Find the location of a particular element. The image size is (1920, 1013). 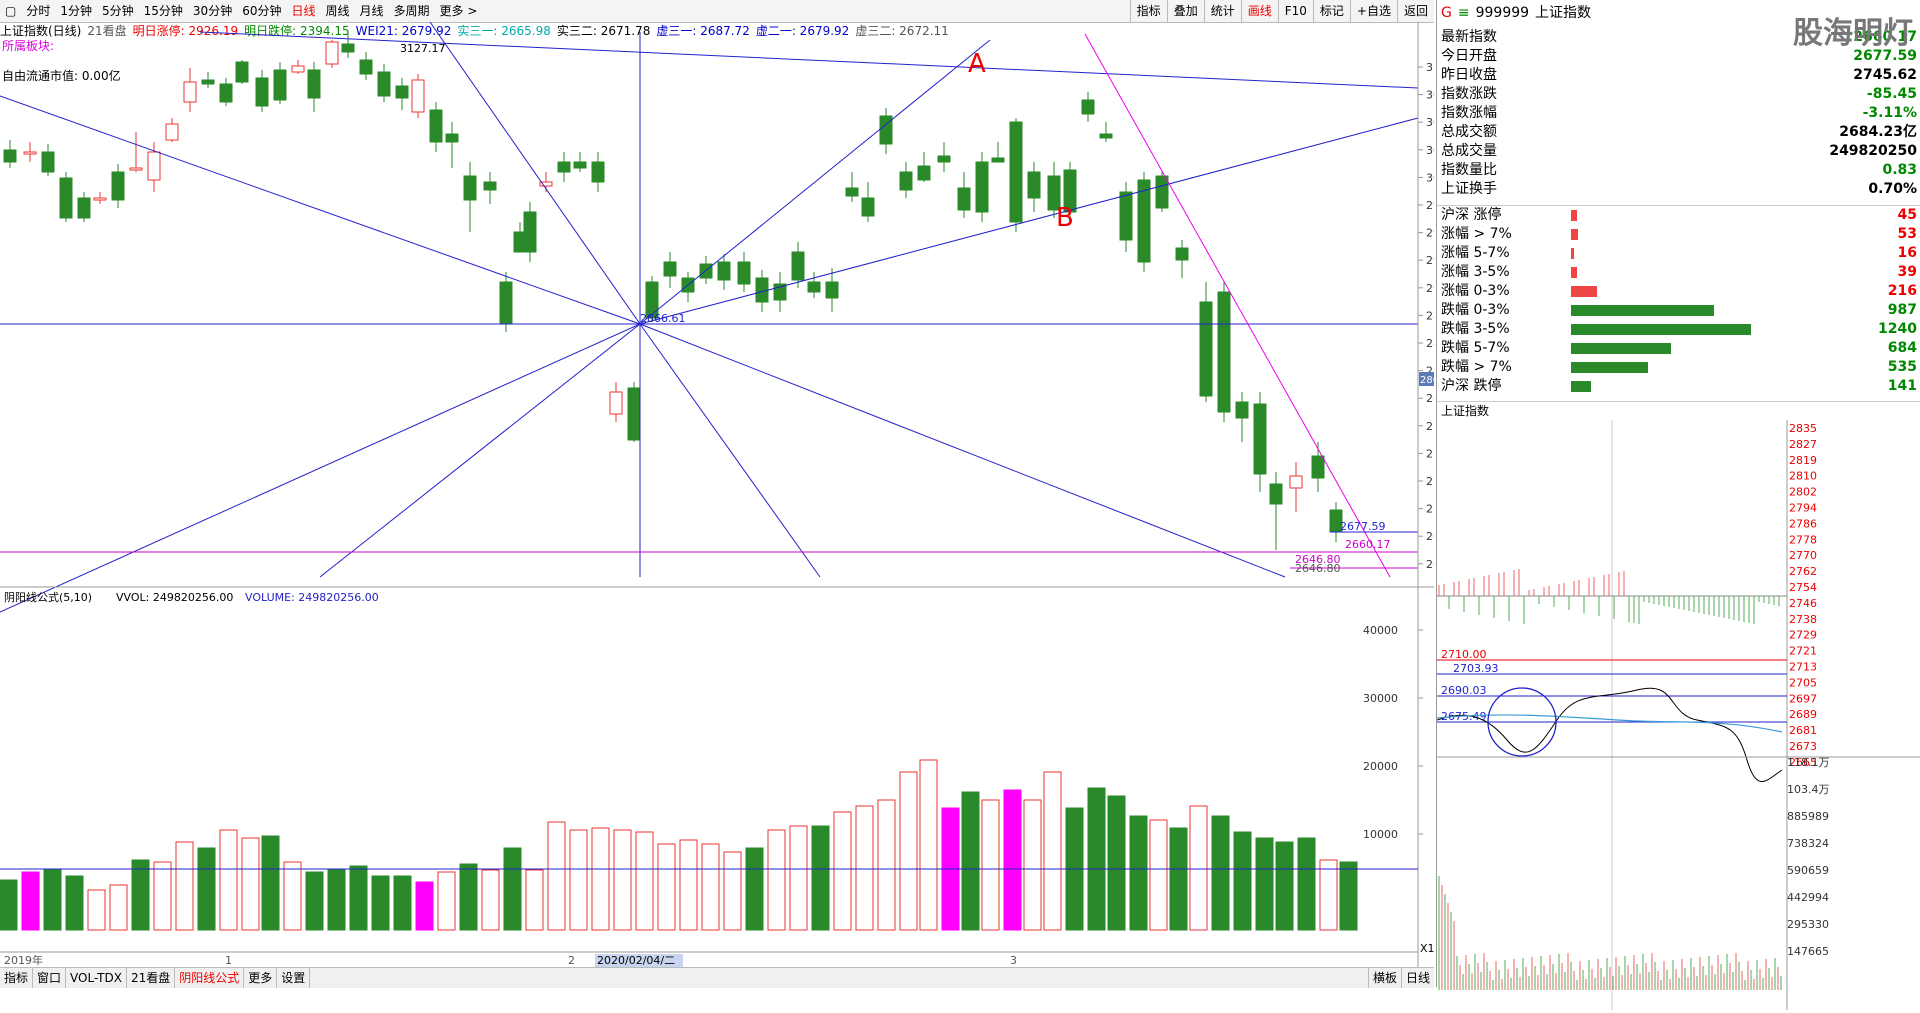

volume-axis-ticks: 40000 30000 20000 10000 is located at coordinates (1393, 732).